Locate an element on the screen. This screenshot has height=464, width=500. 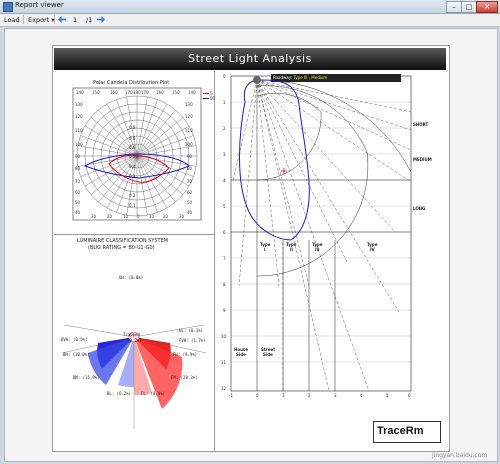
svg-text: 130 is located at coordinates (79, 104).